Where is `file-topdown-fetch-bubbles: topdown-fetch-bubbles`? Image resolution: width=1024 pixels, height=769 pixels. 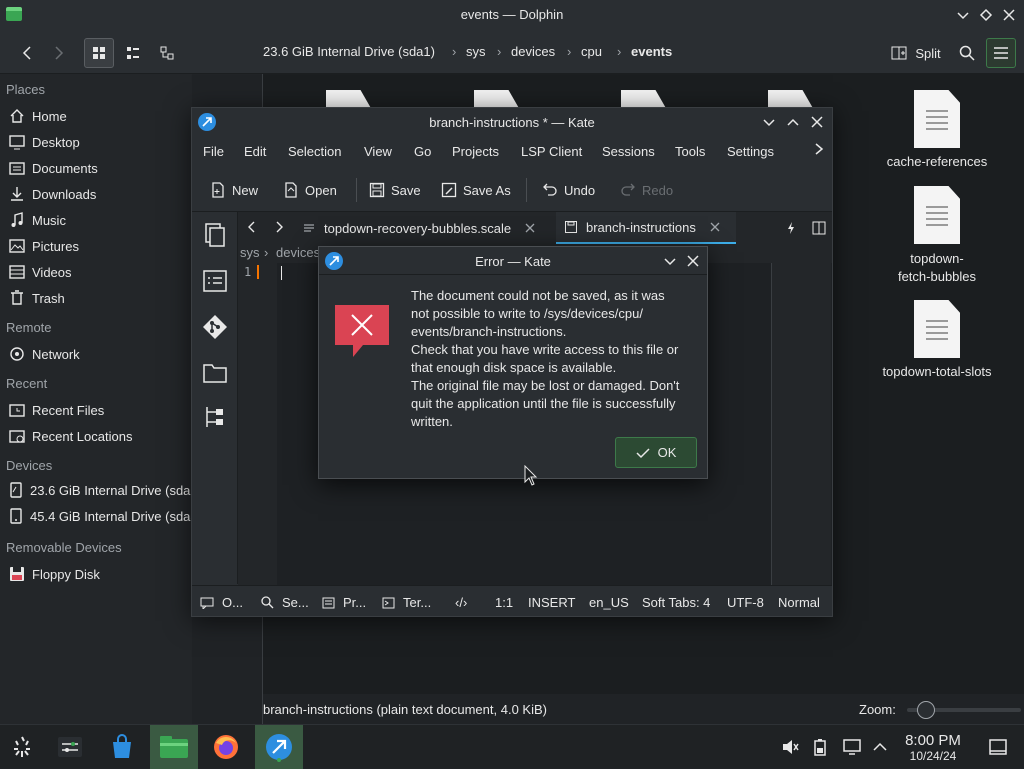 file-topdown-fetch-bubbles: topdown-fetch-bubbles is located at coordinates (937, 236).